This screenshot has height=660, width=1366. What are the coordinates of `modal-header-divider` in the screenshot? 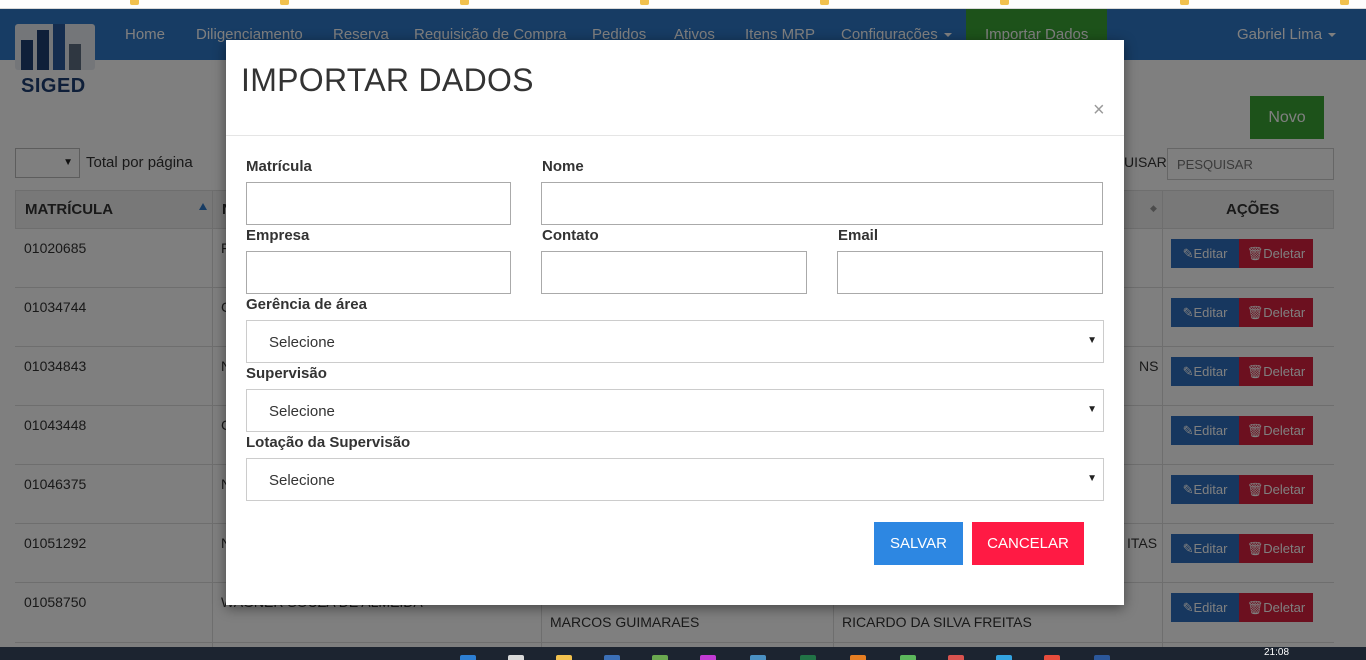 It's located at (675, 135).